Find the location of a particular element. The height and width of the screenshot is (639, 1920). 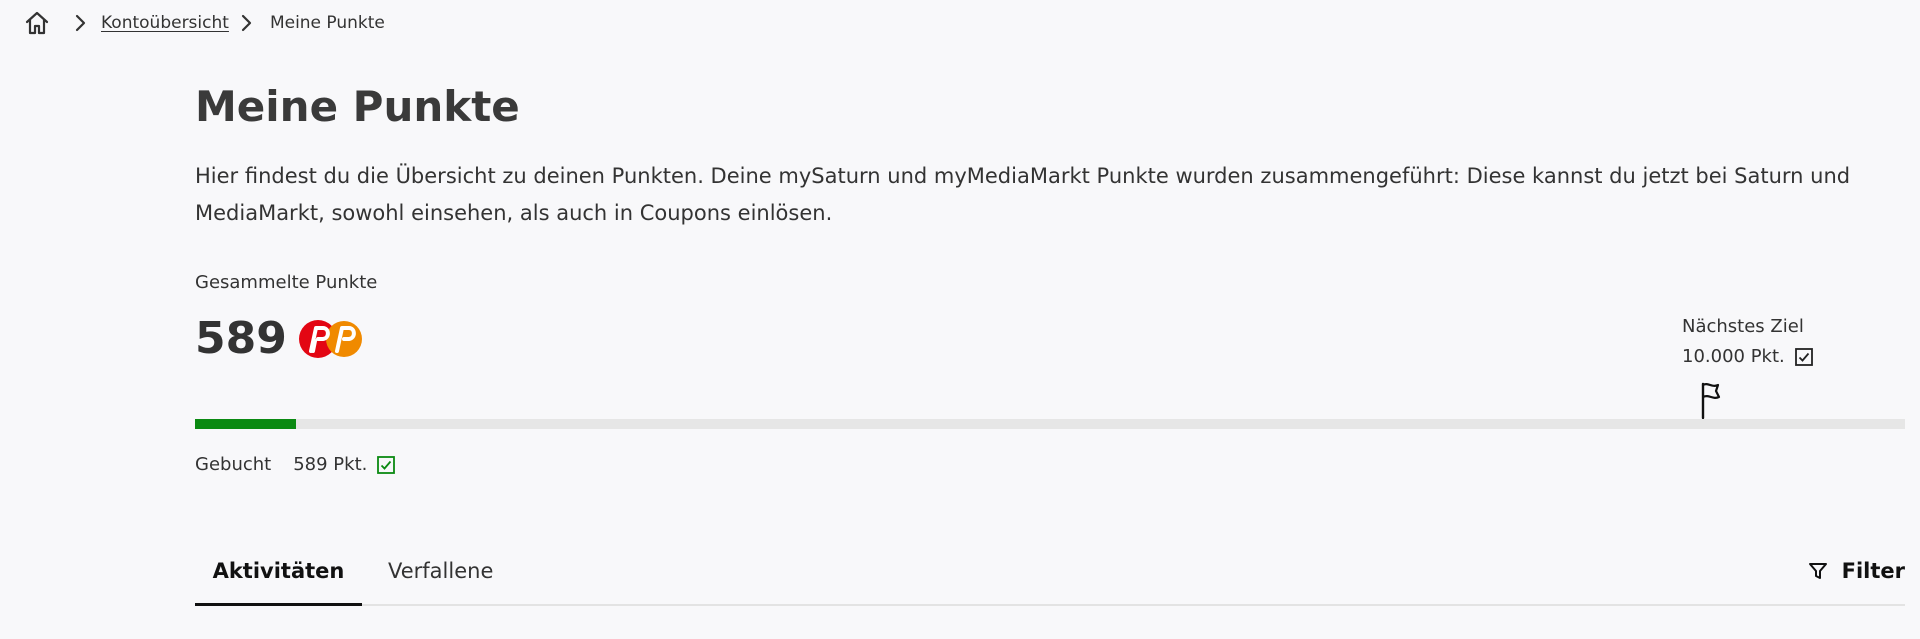

points-value: 589 is located at coordinates (241, 338).